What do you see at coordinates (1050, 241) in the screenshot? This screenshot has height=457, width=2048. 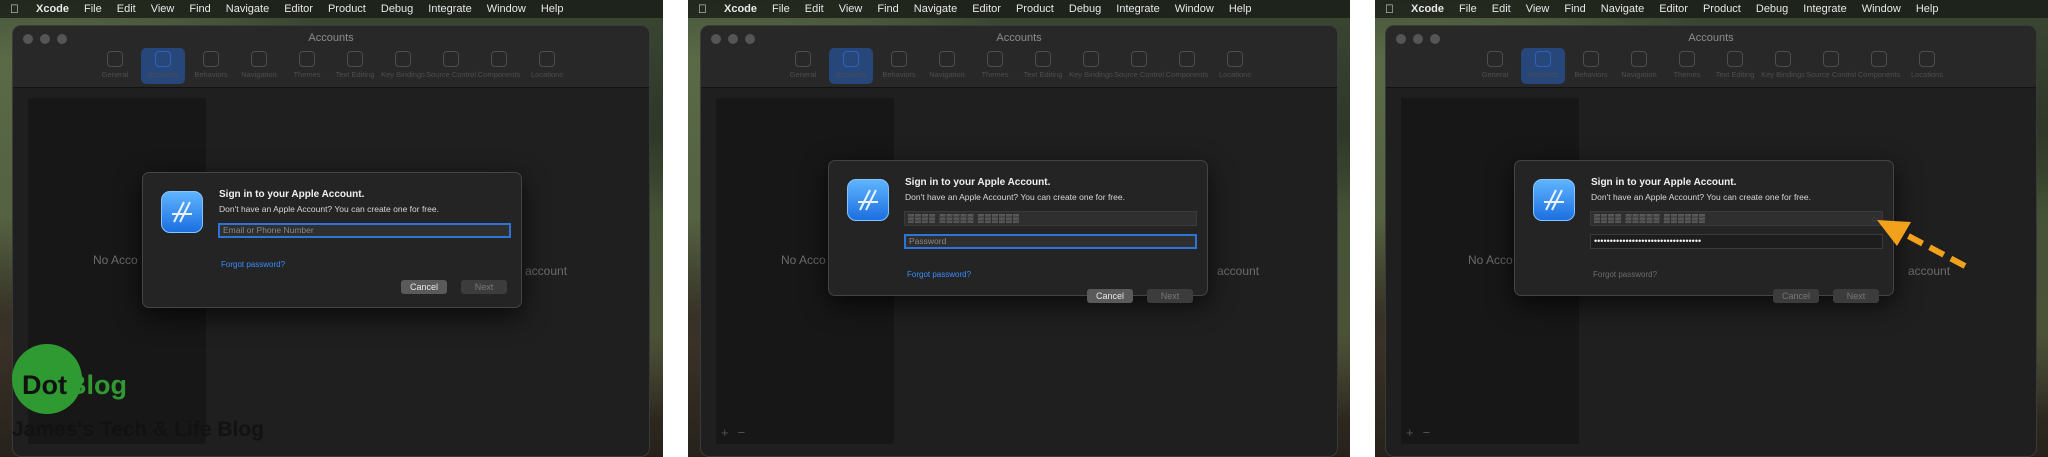 I see `password-field: Password` at bounding box center [1050, 241].